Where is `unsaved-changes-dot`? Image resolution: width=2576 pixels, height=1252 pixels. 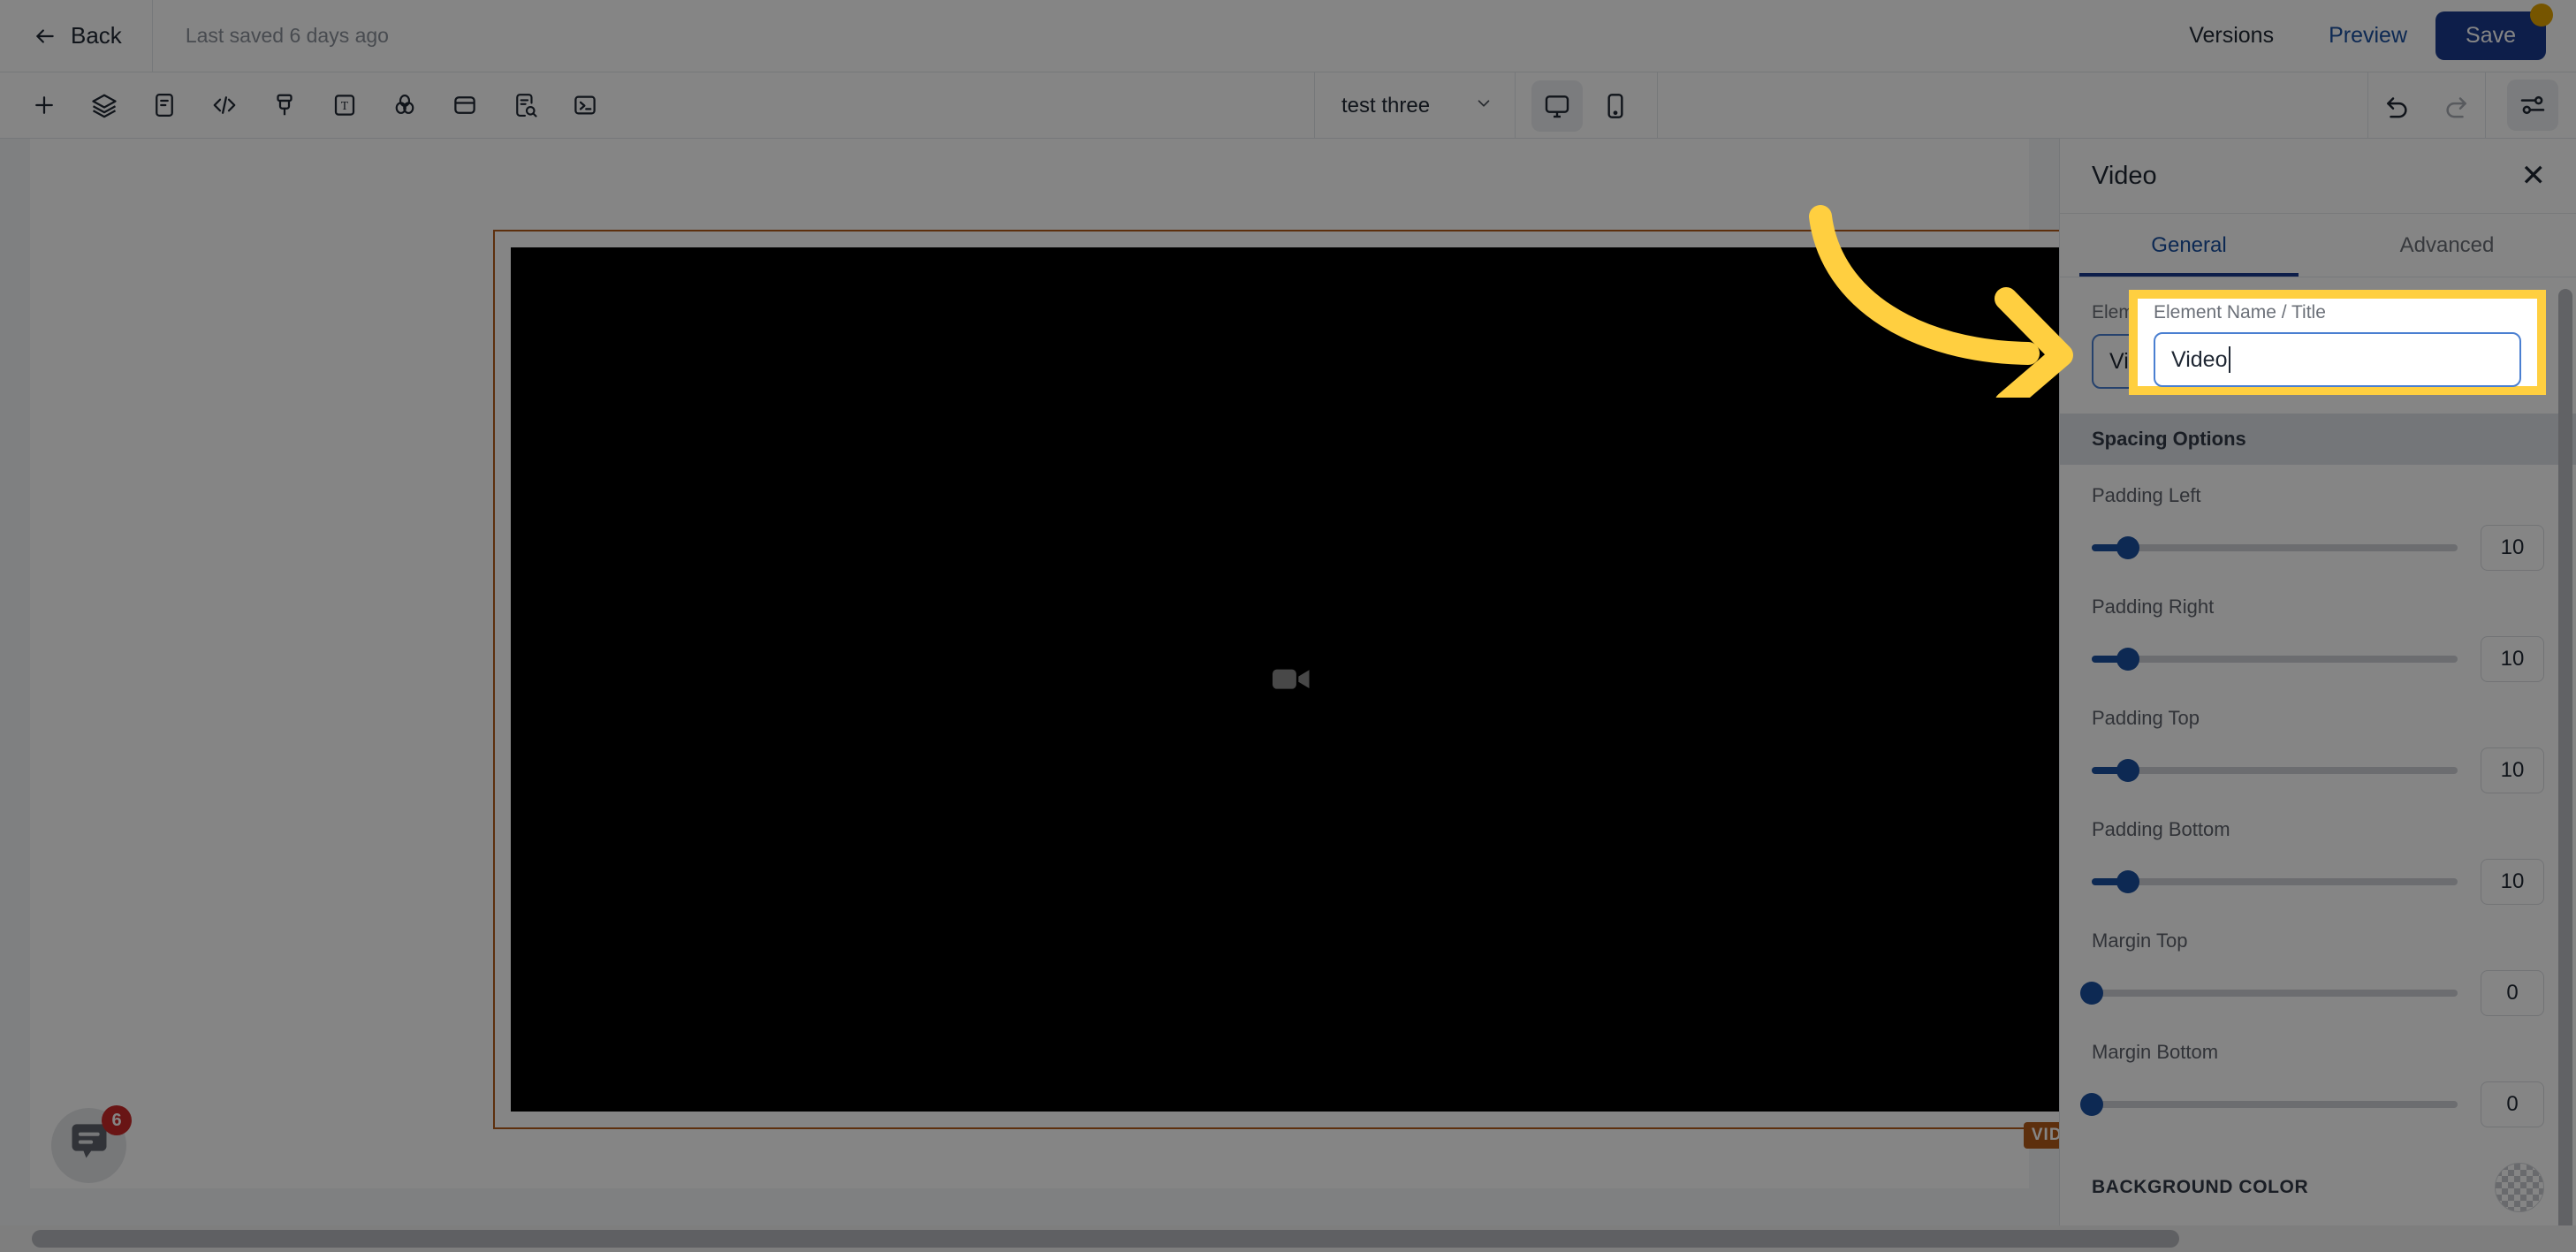 unsaved-changes-dot is located at coordinates (2541, 16).